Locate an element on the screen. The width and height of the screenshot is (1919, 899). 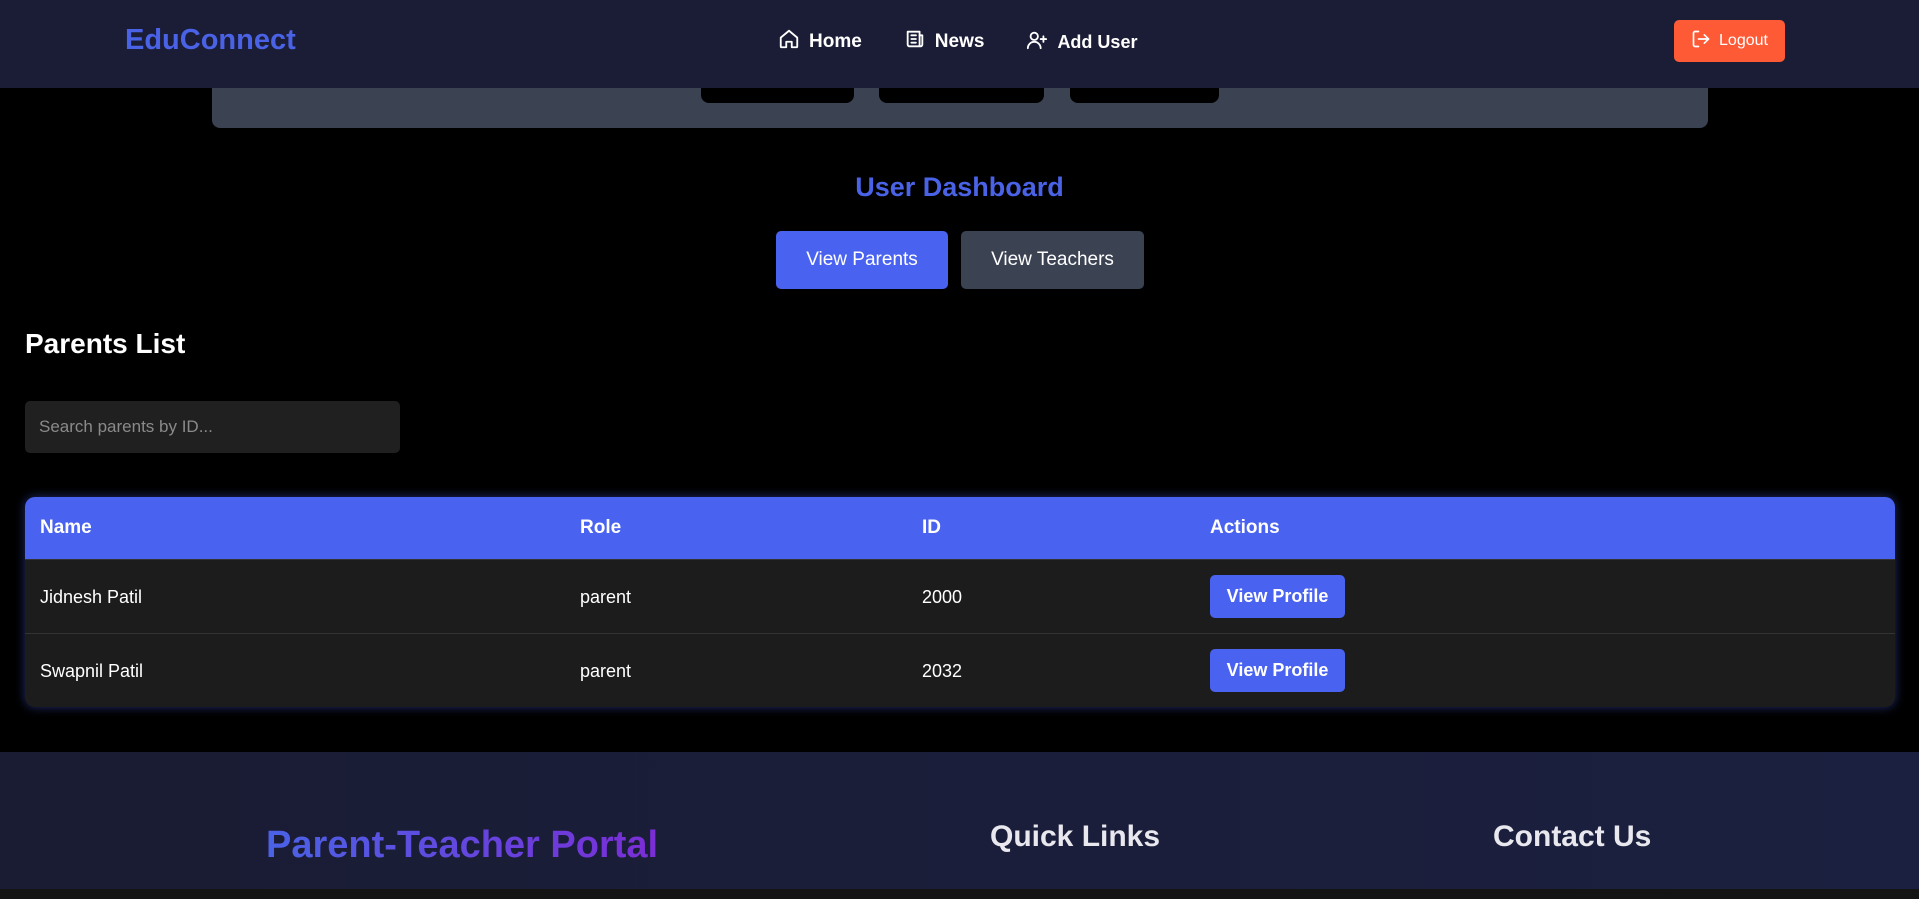
nav-add-user: Add User is located at coordinates (1081, 42).